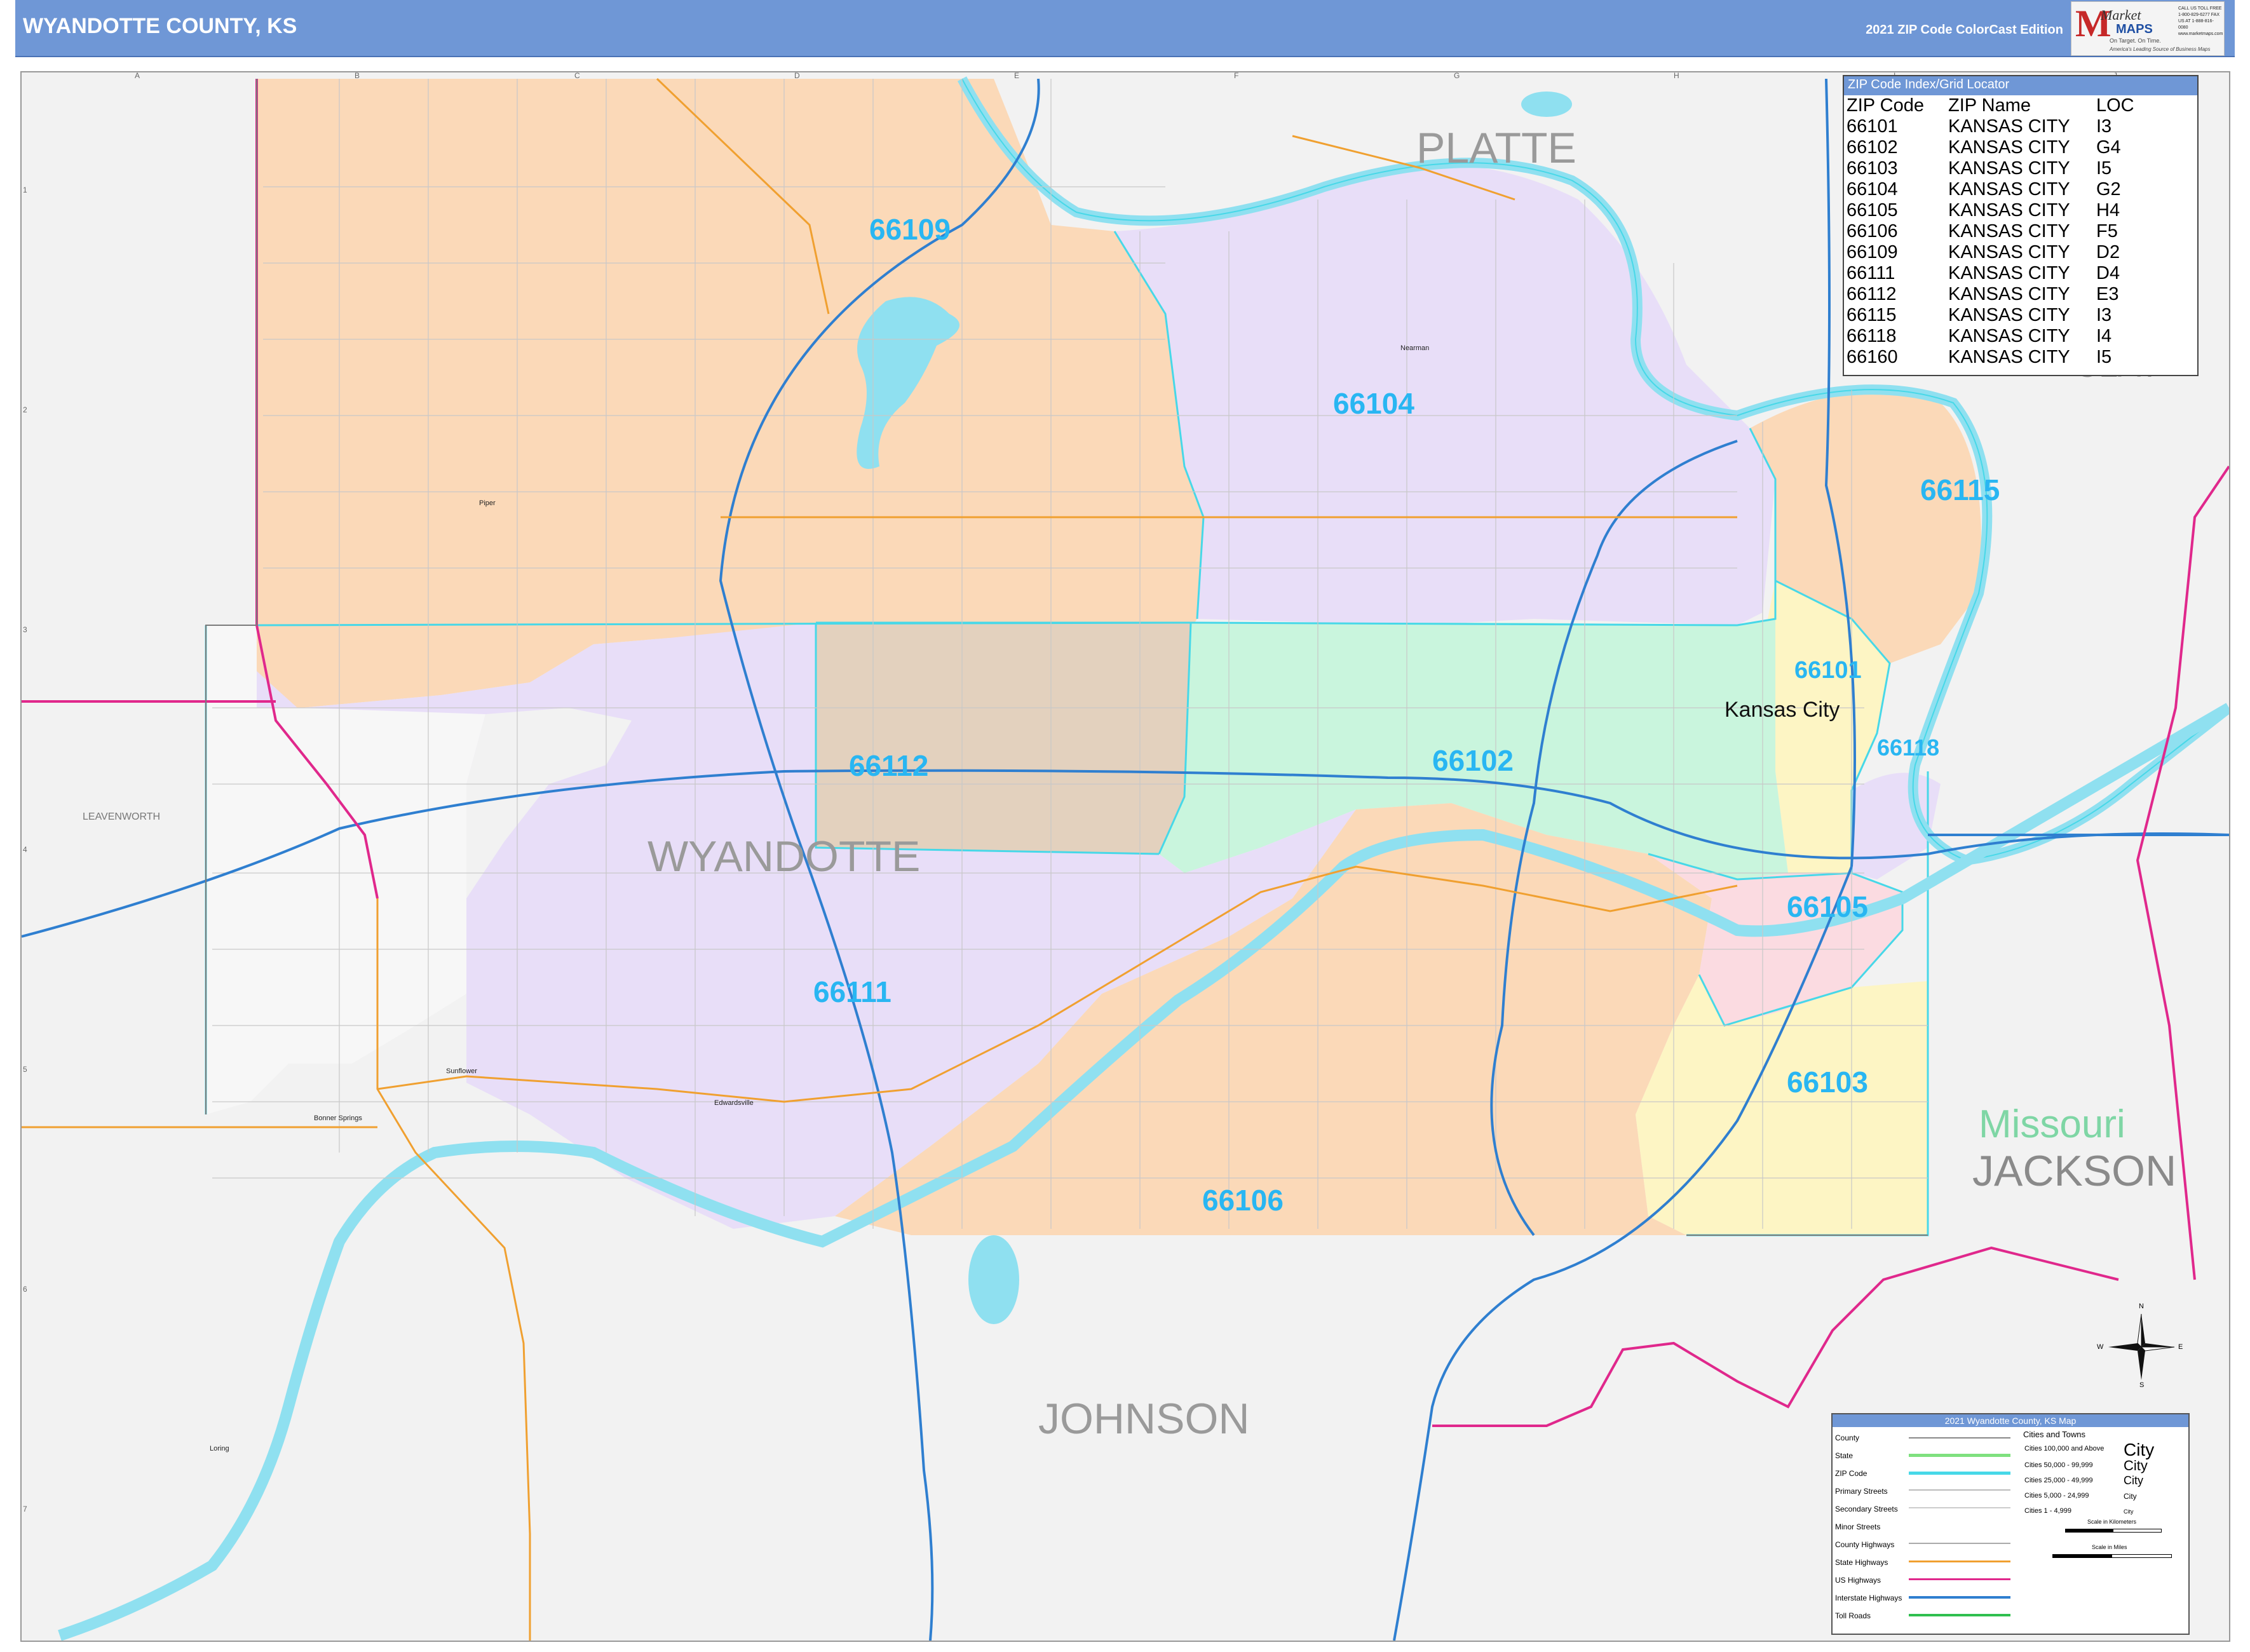 The image size is (2250, 1652). What do you see at coordinates (1828, 671) in the screenshot?
I see `zip-label-66101: 66101` at bounding box center [1828, 671].